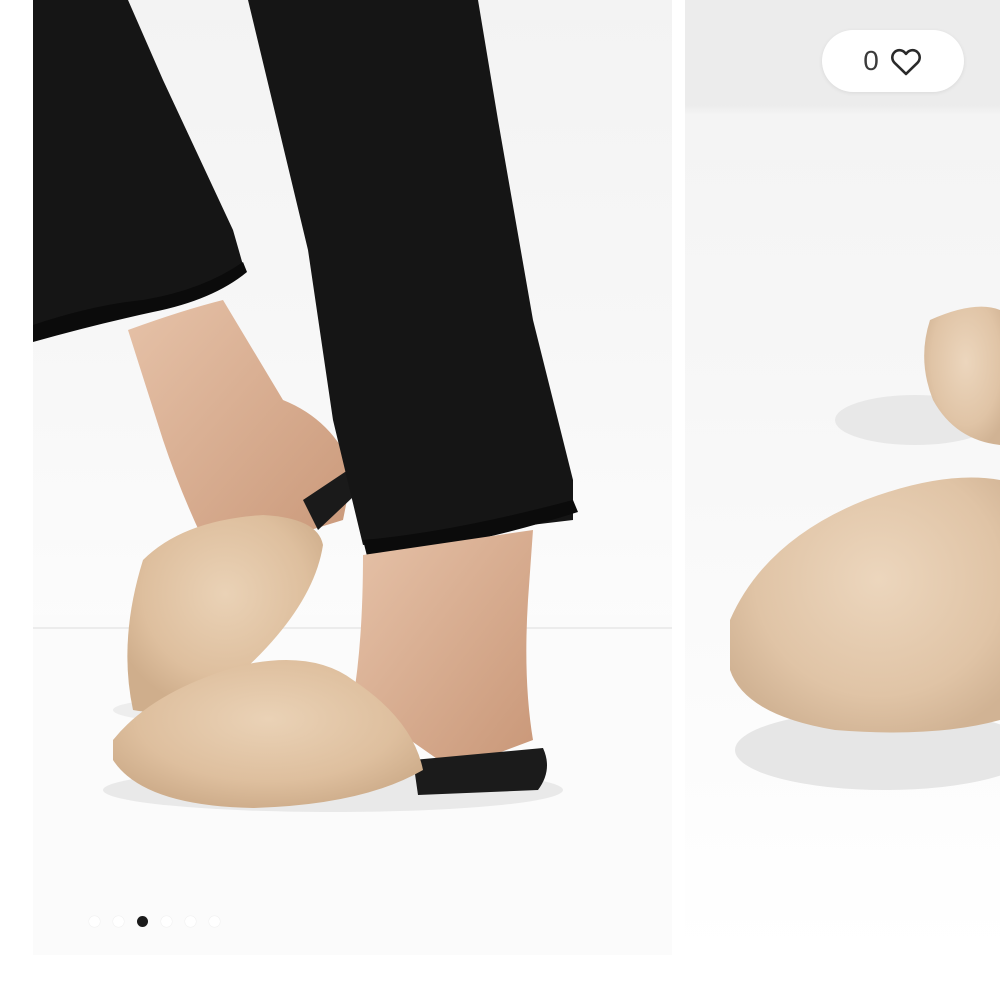 The image size is (1000, 1000). I want to click on favorite-button: 0, so click(893, 61).